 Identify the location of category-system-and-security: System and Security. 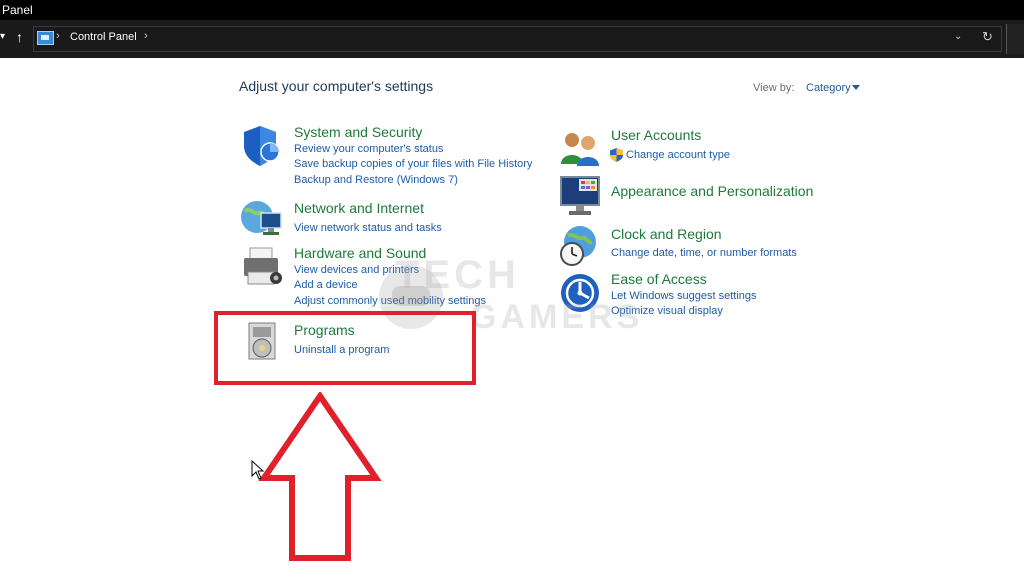
(358, 132).